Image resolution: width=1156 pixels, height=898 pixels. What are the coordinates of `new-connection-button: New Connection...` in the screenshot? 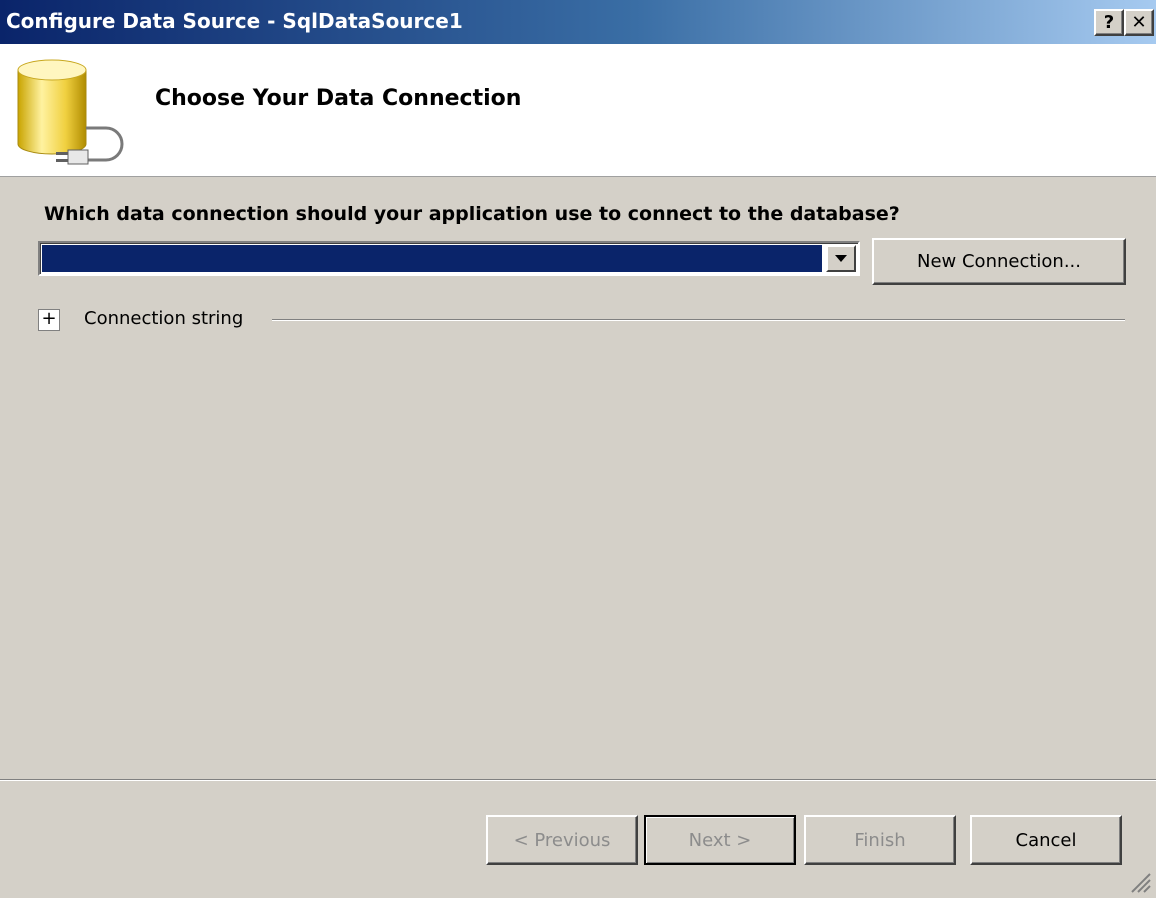 It's located at (999, 261).